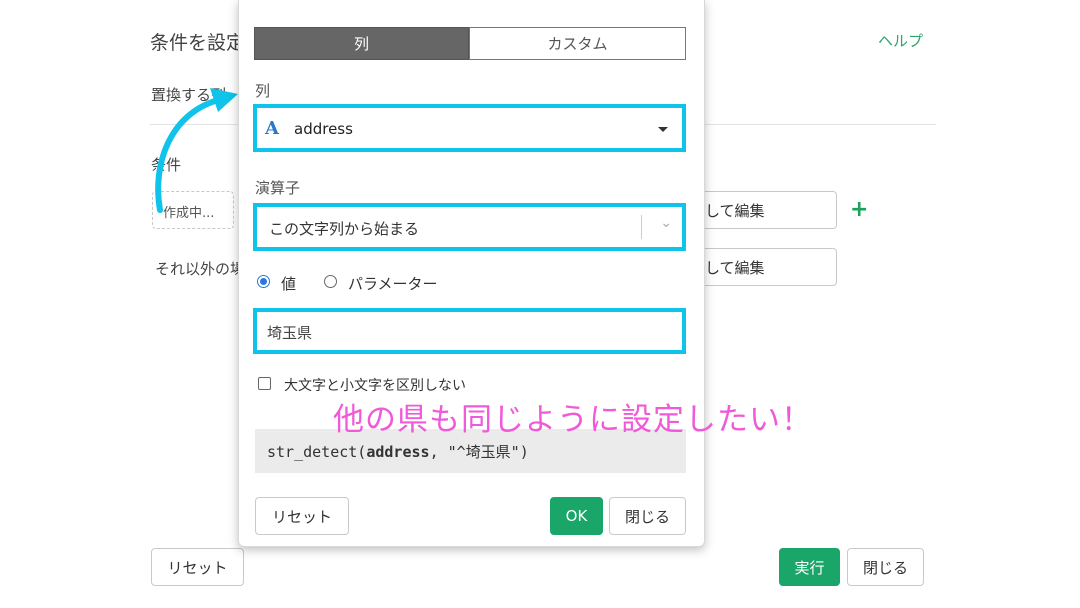 Image resolution: width=1080 pixels, height=608 pixels. Describe the element at coordinates (289, 284) in the screenshot. I see `radio-value-label: 値` at that location.